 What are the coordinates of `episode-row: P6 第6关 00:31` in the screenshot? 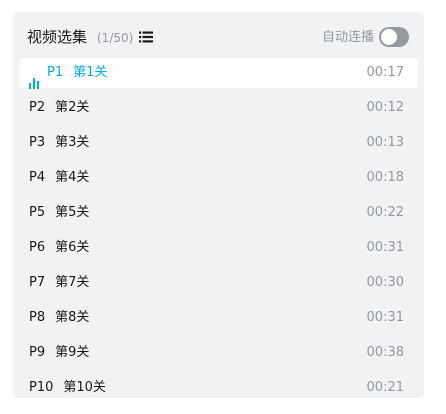 It's located at (218, 250).